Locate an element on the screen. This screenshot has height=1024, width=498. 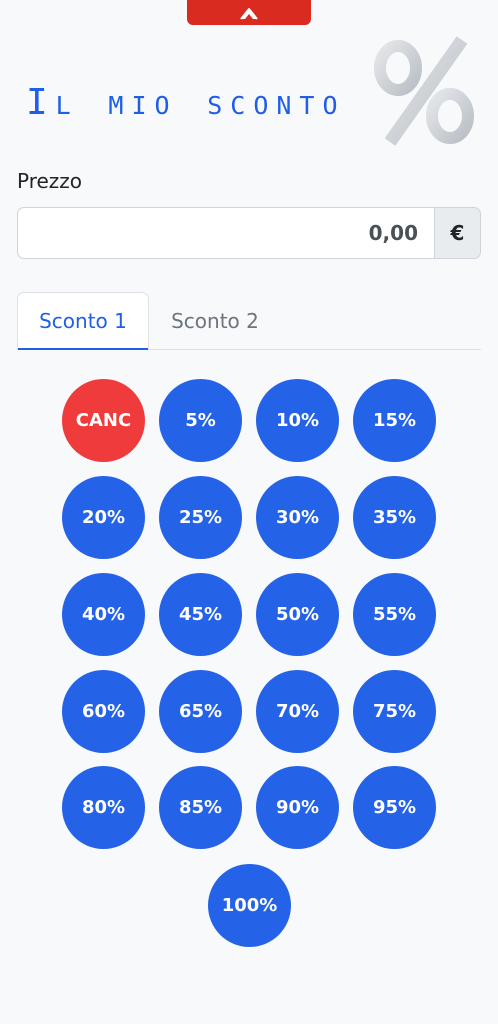
discount-button: 70% is located at coordinates (297, 711).